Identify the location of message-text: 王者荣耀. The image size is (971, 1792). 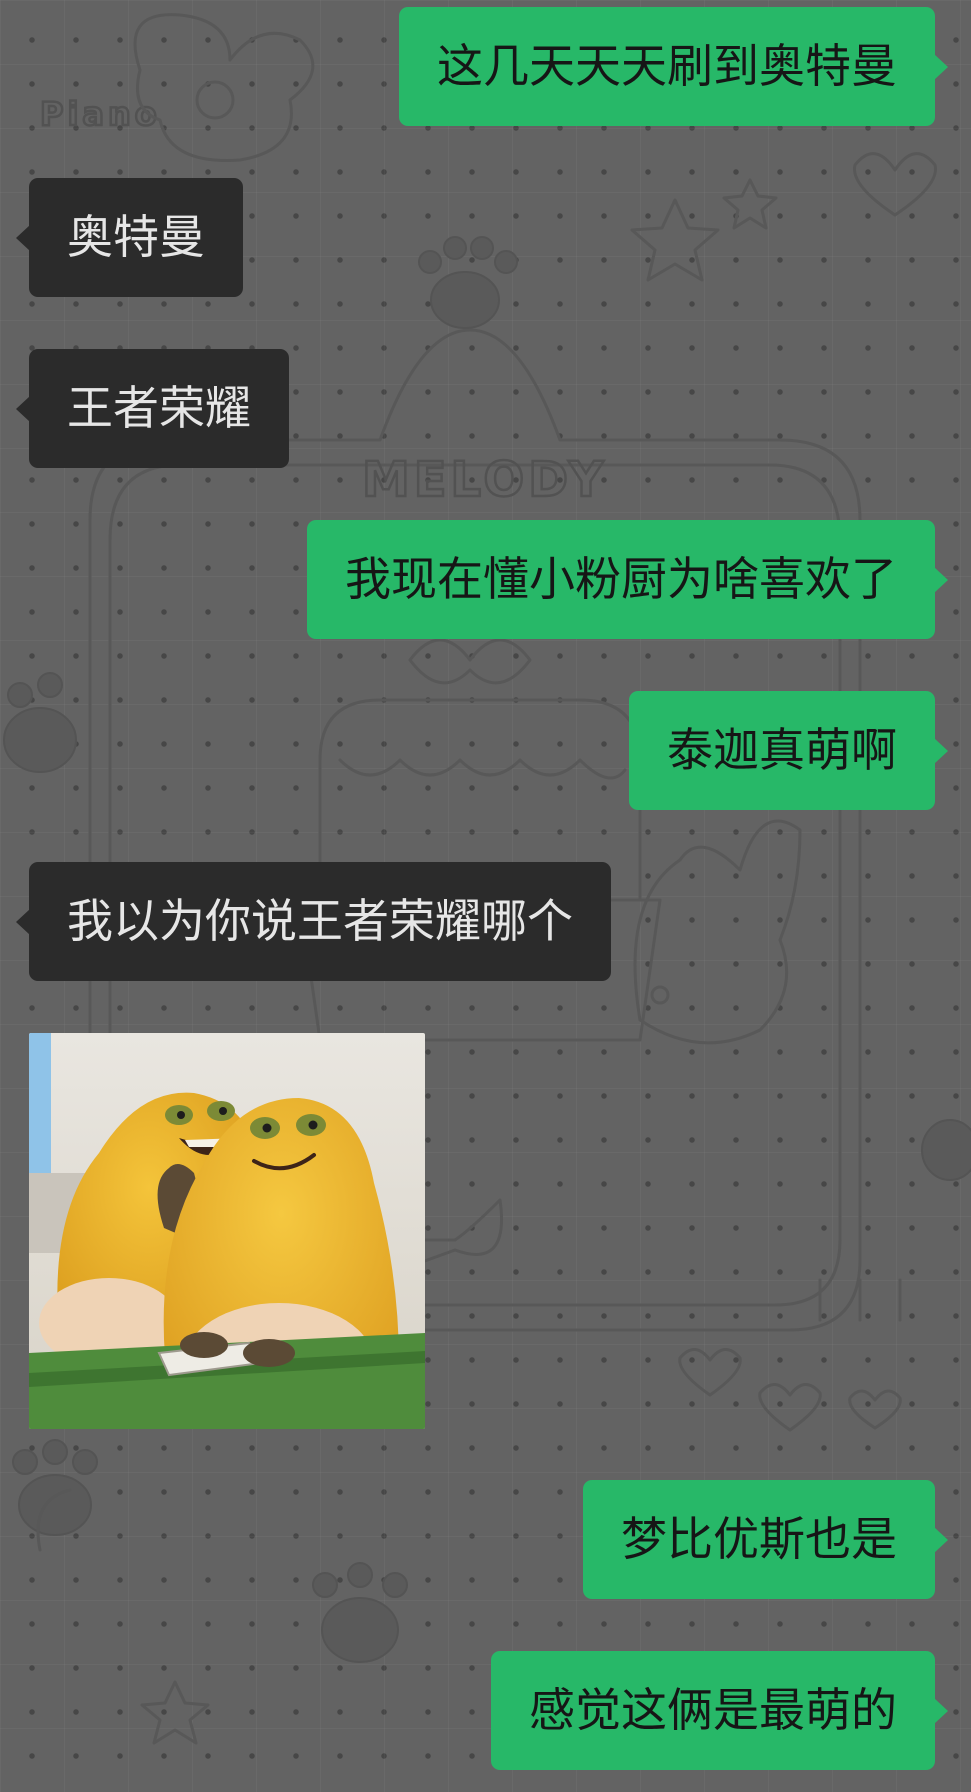
(159, 408).